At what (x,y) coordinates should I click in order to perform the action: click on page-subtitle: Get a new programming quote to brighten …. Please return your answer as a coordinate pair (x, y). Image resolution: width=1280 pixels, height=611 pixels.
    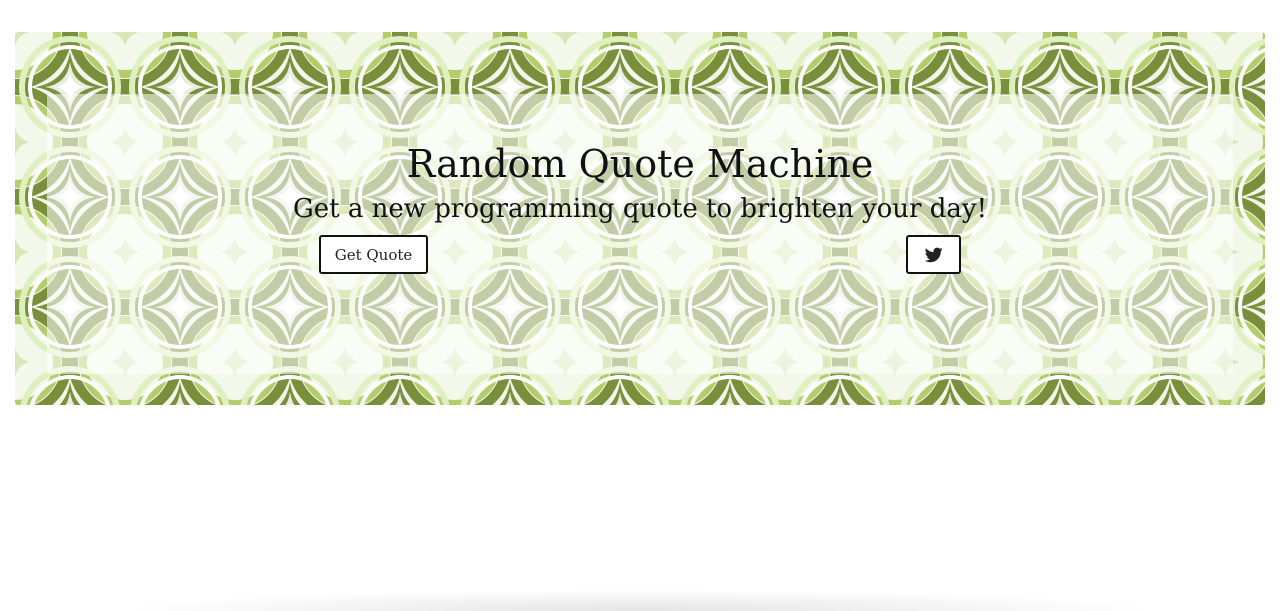
    Looking at the image, I should click on (640, 209).